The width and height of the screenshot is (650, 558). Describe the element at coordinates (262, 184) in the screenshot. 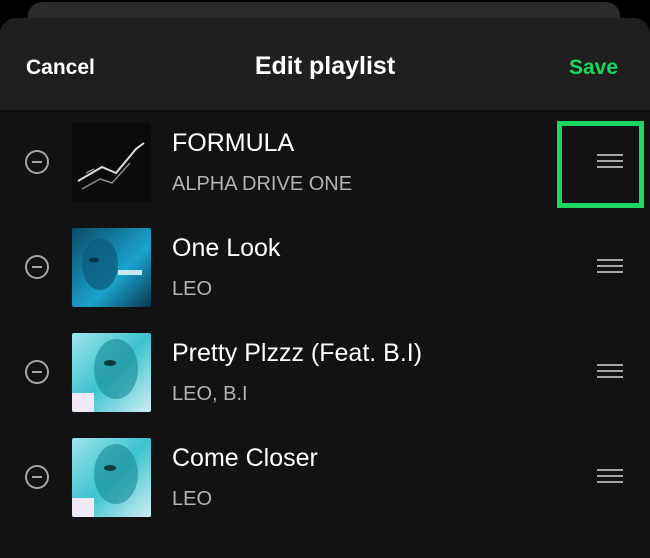

I see `track-artist: ALPHA DRIVE ONE` at that location.